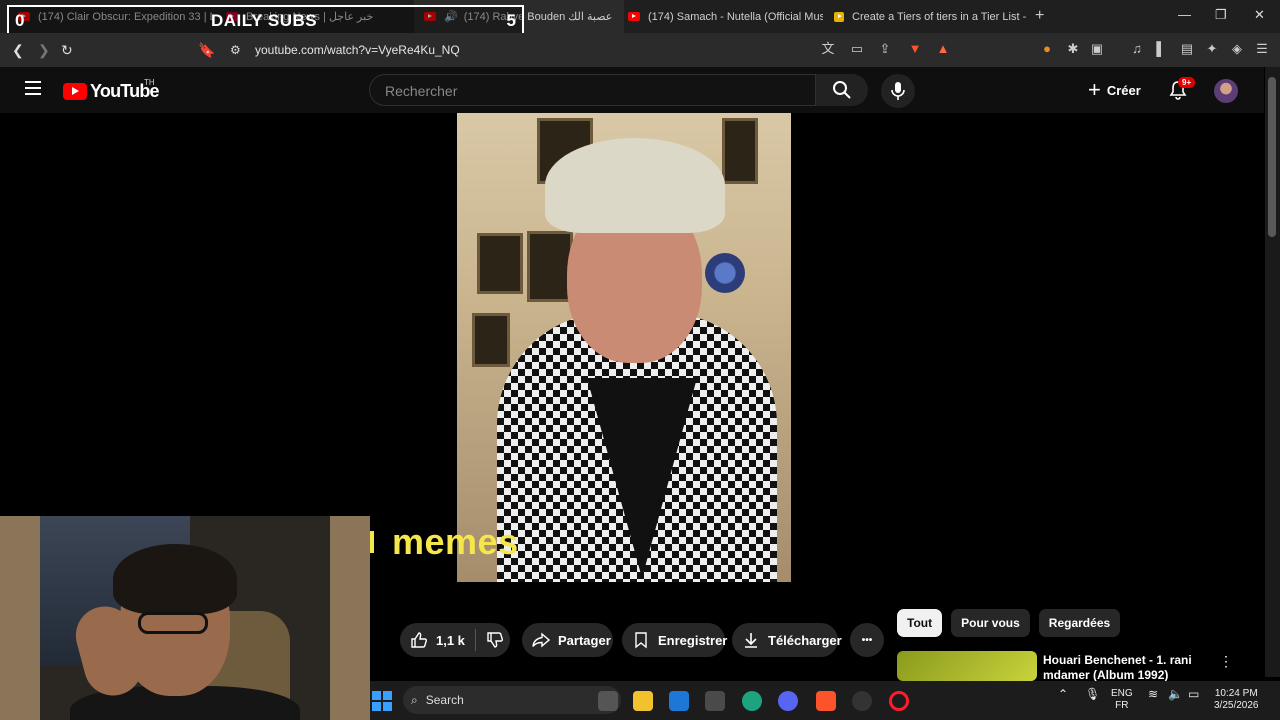 This screenshot has width=1280, height=720. I want to click on more-actions-button: •••, so click(867, 640).